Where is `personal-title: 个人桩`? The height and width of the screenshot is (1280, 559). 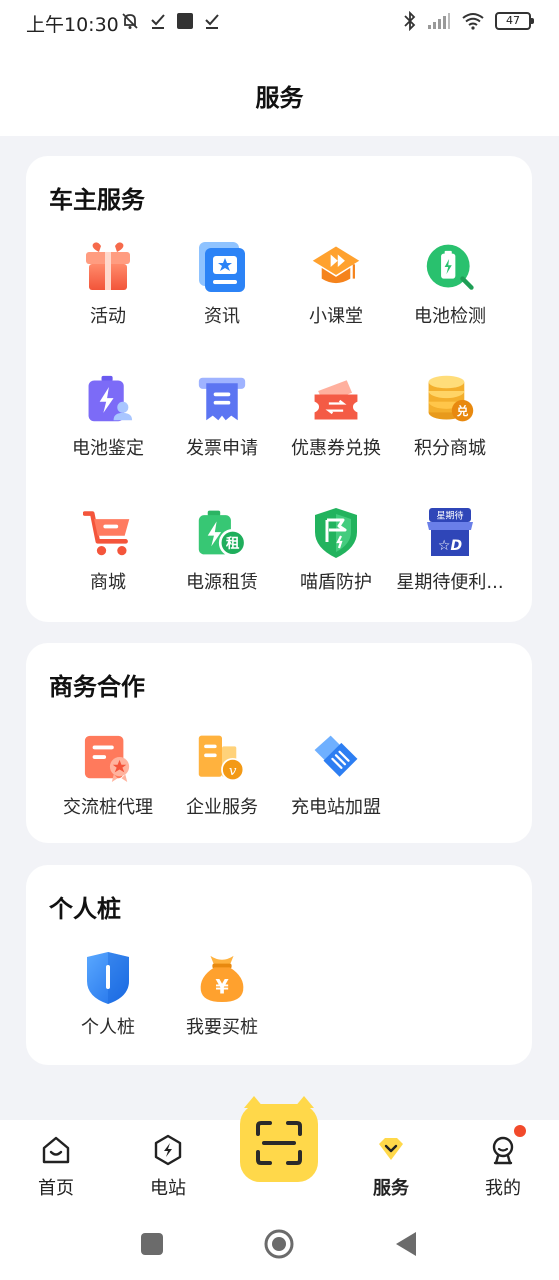
personal-title: 个人桩 is located at coordinates (85, 909).